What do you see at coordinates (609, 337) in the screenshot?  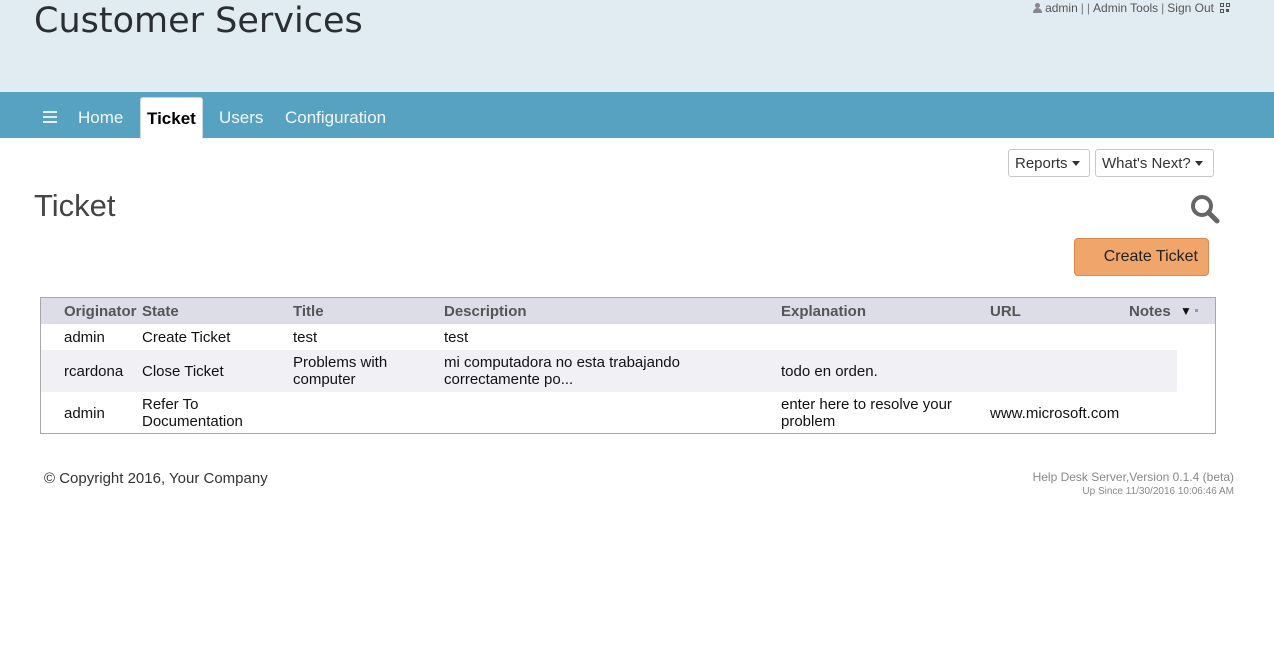 I see `table-row: admin Create Ticket test test` at bounding box center [609, 337].